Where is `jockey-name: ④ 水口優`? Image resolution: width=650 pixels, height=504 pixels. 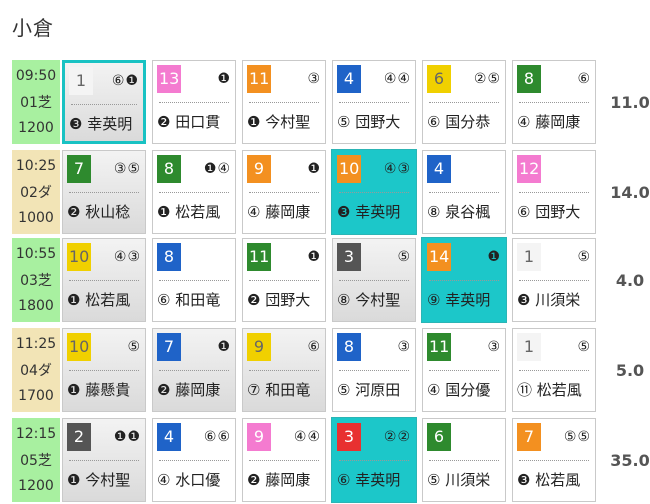 jockey-name: ④ 水口優 is located at coordinates (189, 480).